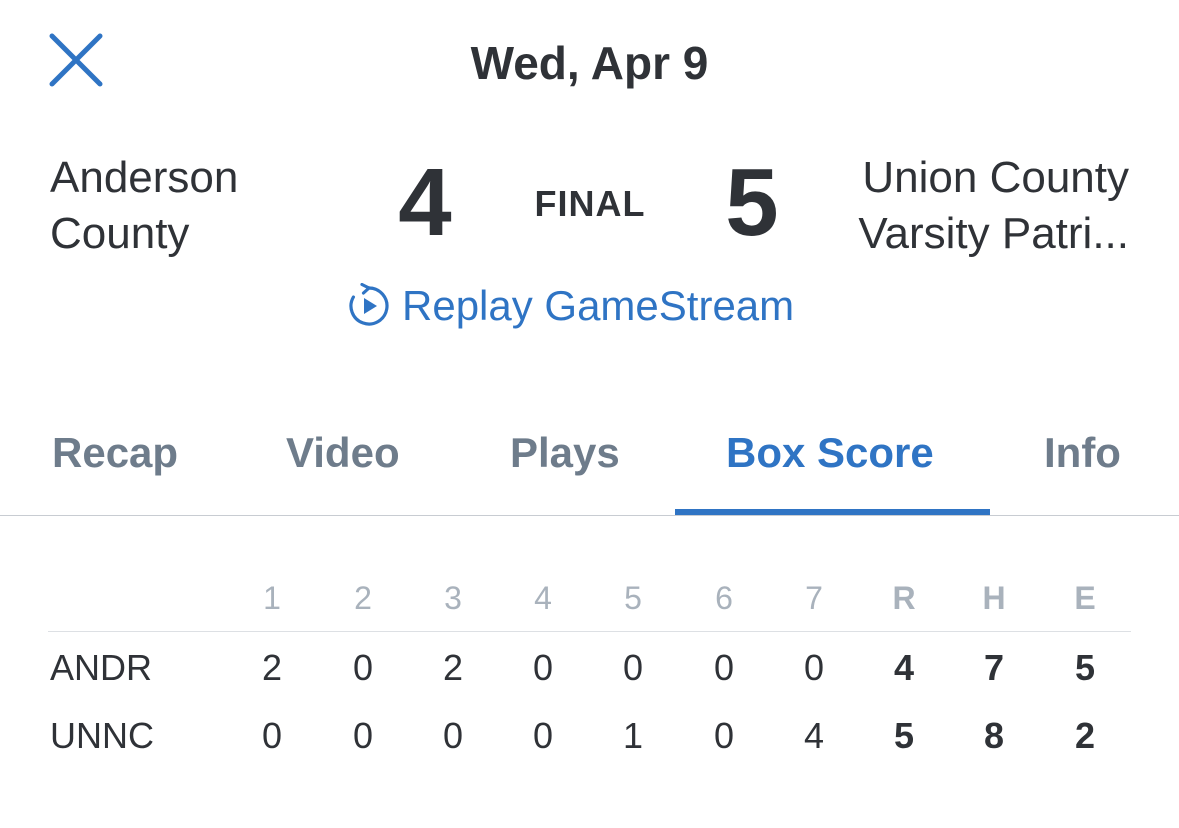  What do you see at coordinates (830, 453) in the screenshot?
I see `tab-box-score: Box Score` at bounding box center [830, 453].